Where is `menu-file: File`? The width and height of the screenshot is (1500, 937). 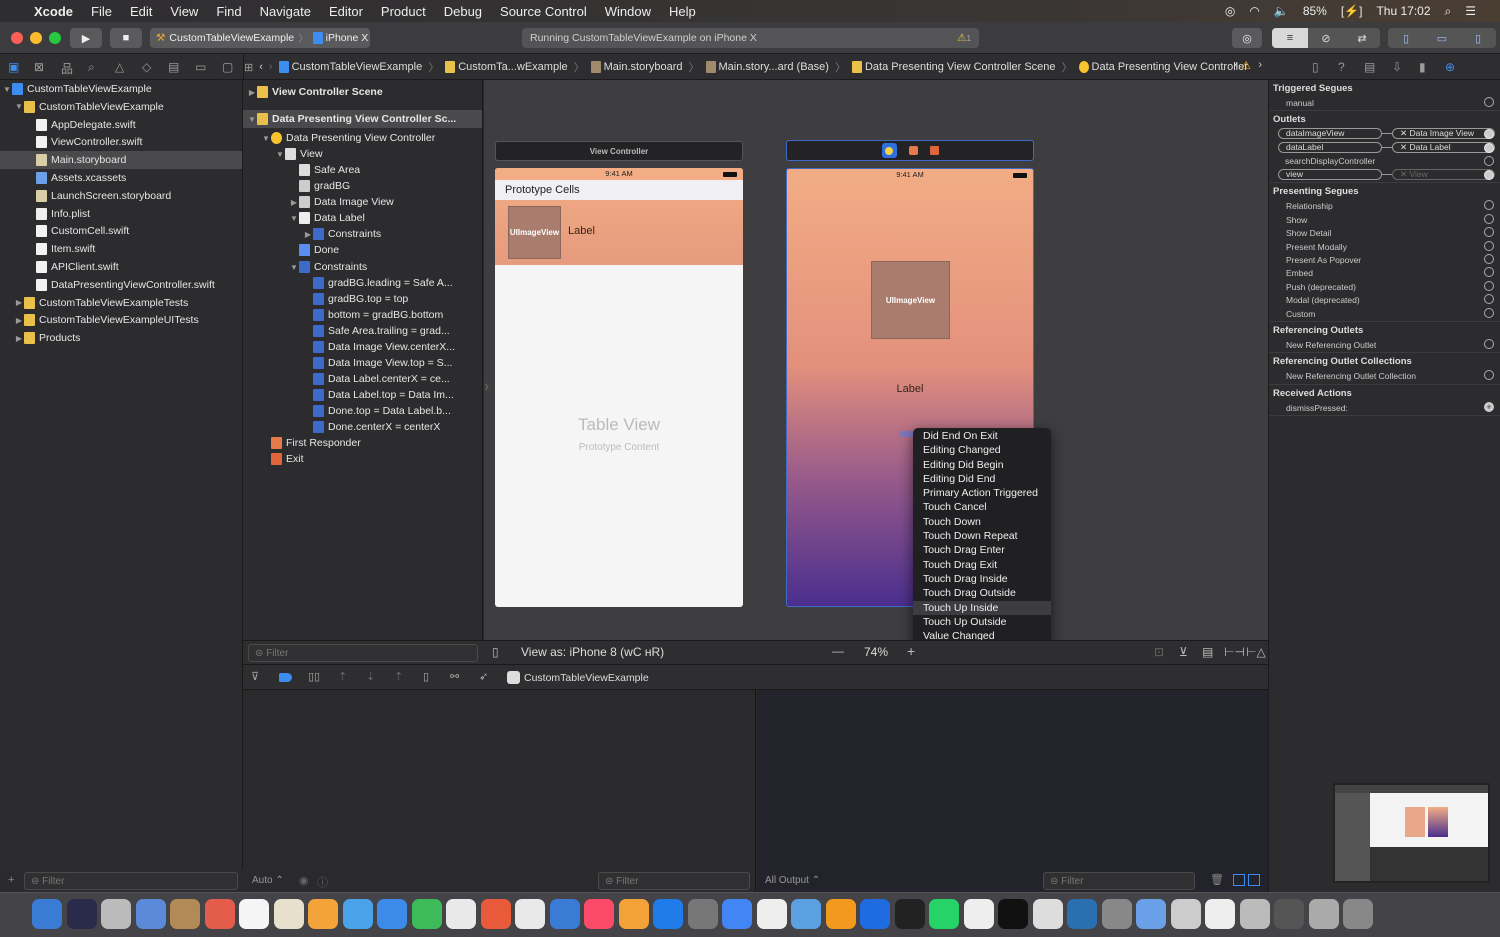 menu-file: File is located at coordinates (101, 11).